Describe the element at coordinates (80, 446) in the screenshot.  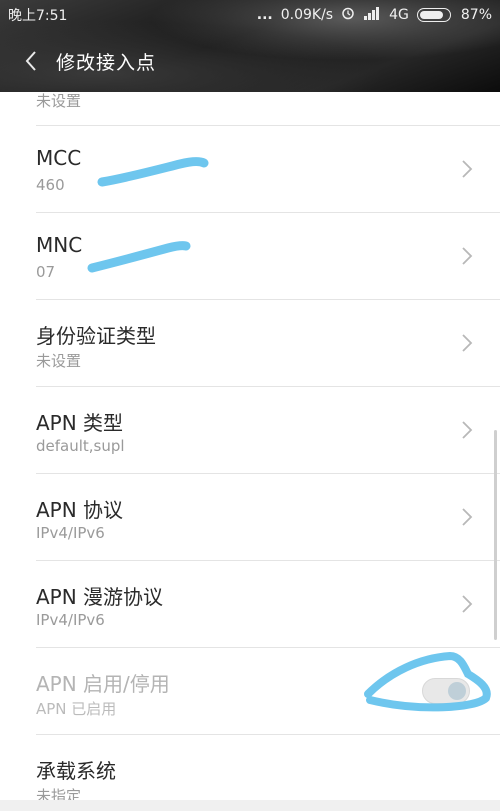
I see `list-item-value: default,supl` at that location.